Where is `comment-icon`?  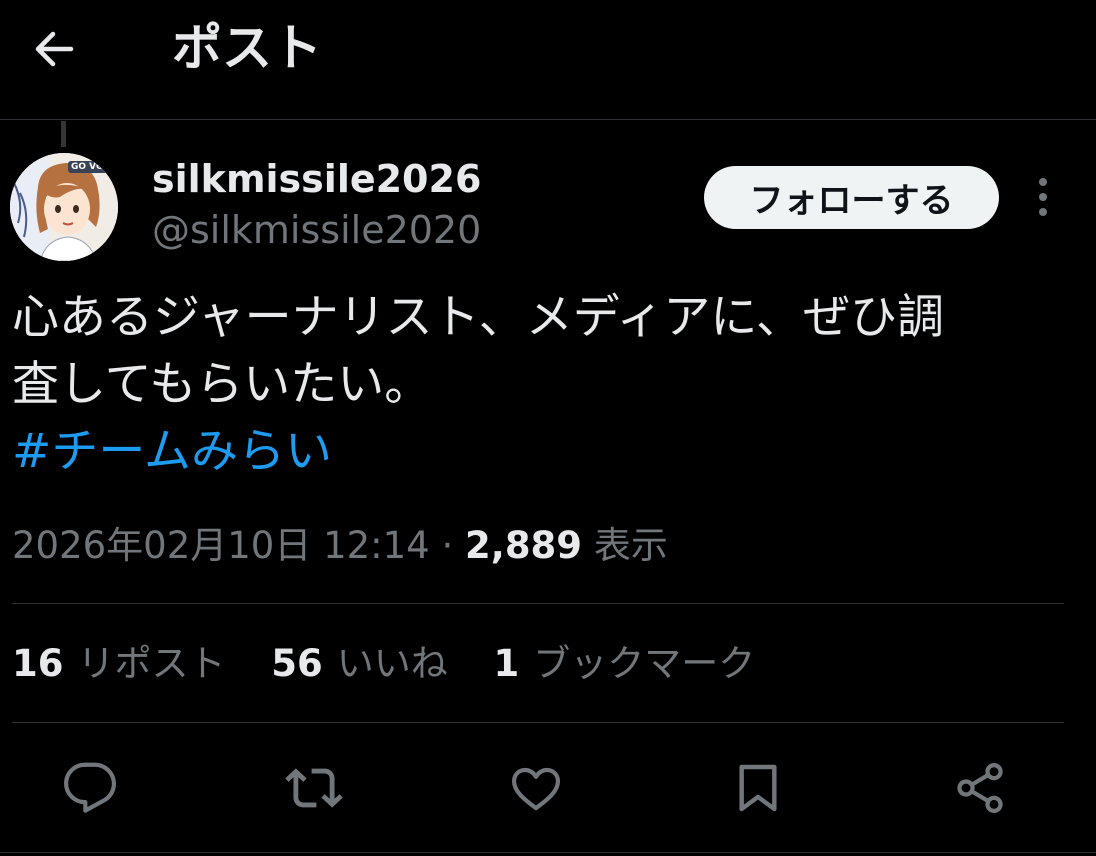
comment-icon is located at coordinates (90, 787).